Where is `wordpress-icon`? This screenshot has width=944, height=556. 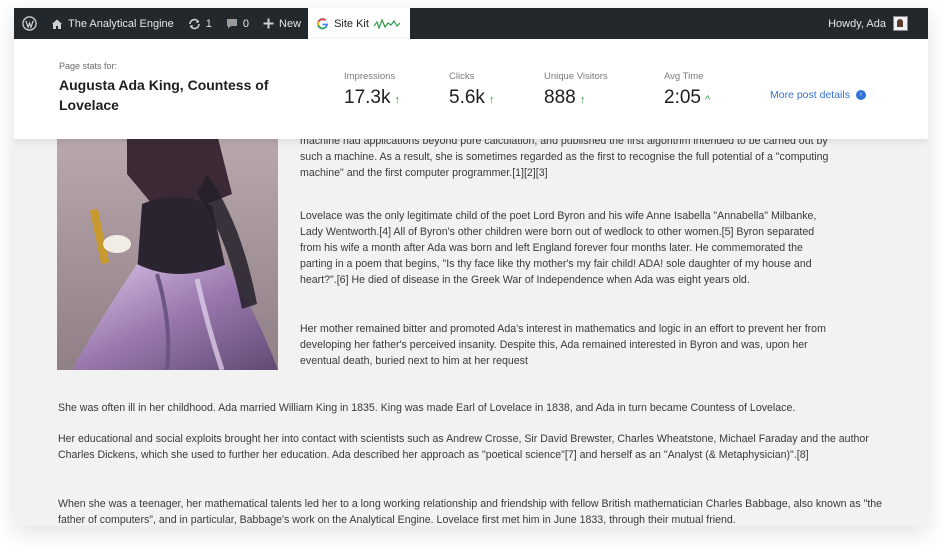 wordpress-icon is located at coordinates (29, 23).